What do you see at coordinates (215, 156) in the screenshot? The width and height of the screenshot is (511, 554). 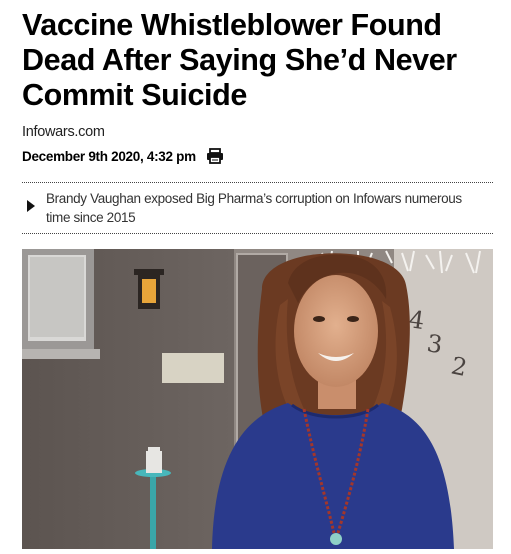 I see `printer-icon` at bounding box center [215, 156].